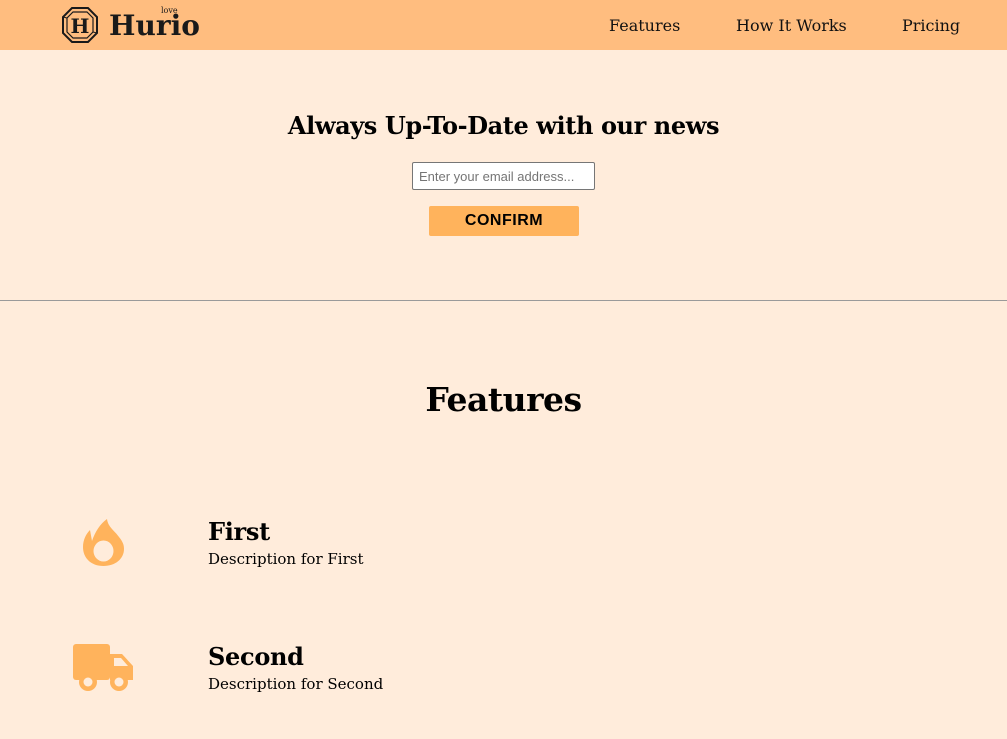  I want to click on feature-title: Second, so click(256, 656).